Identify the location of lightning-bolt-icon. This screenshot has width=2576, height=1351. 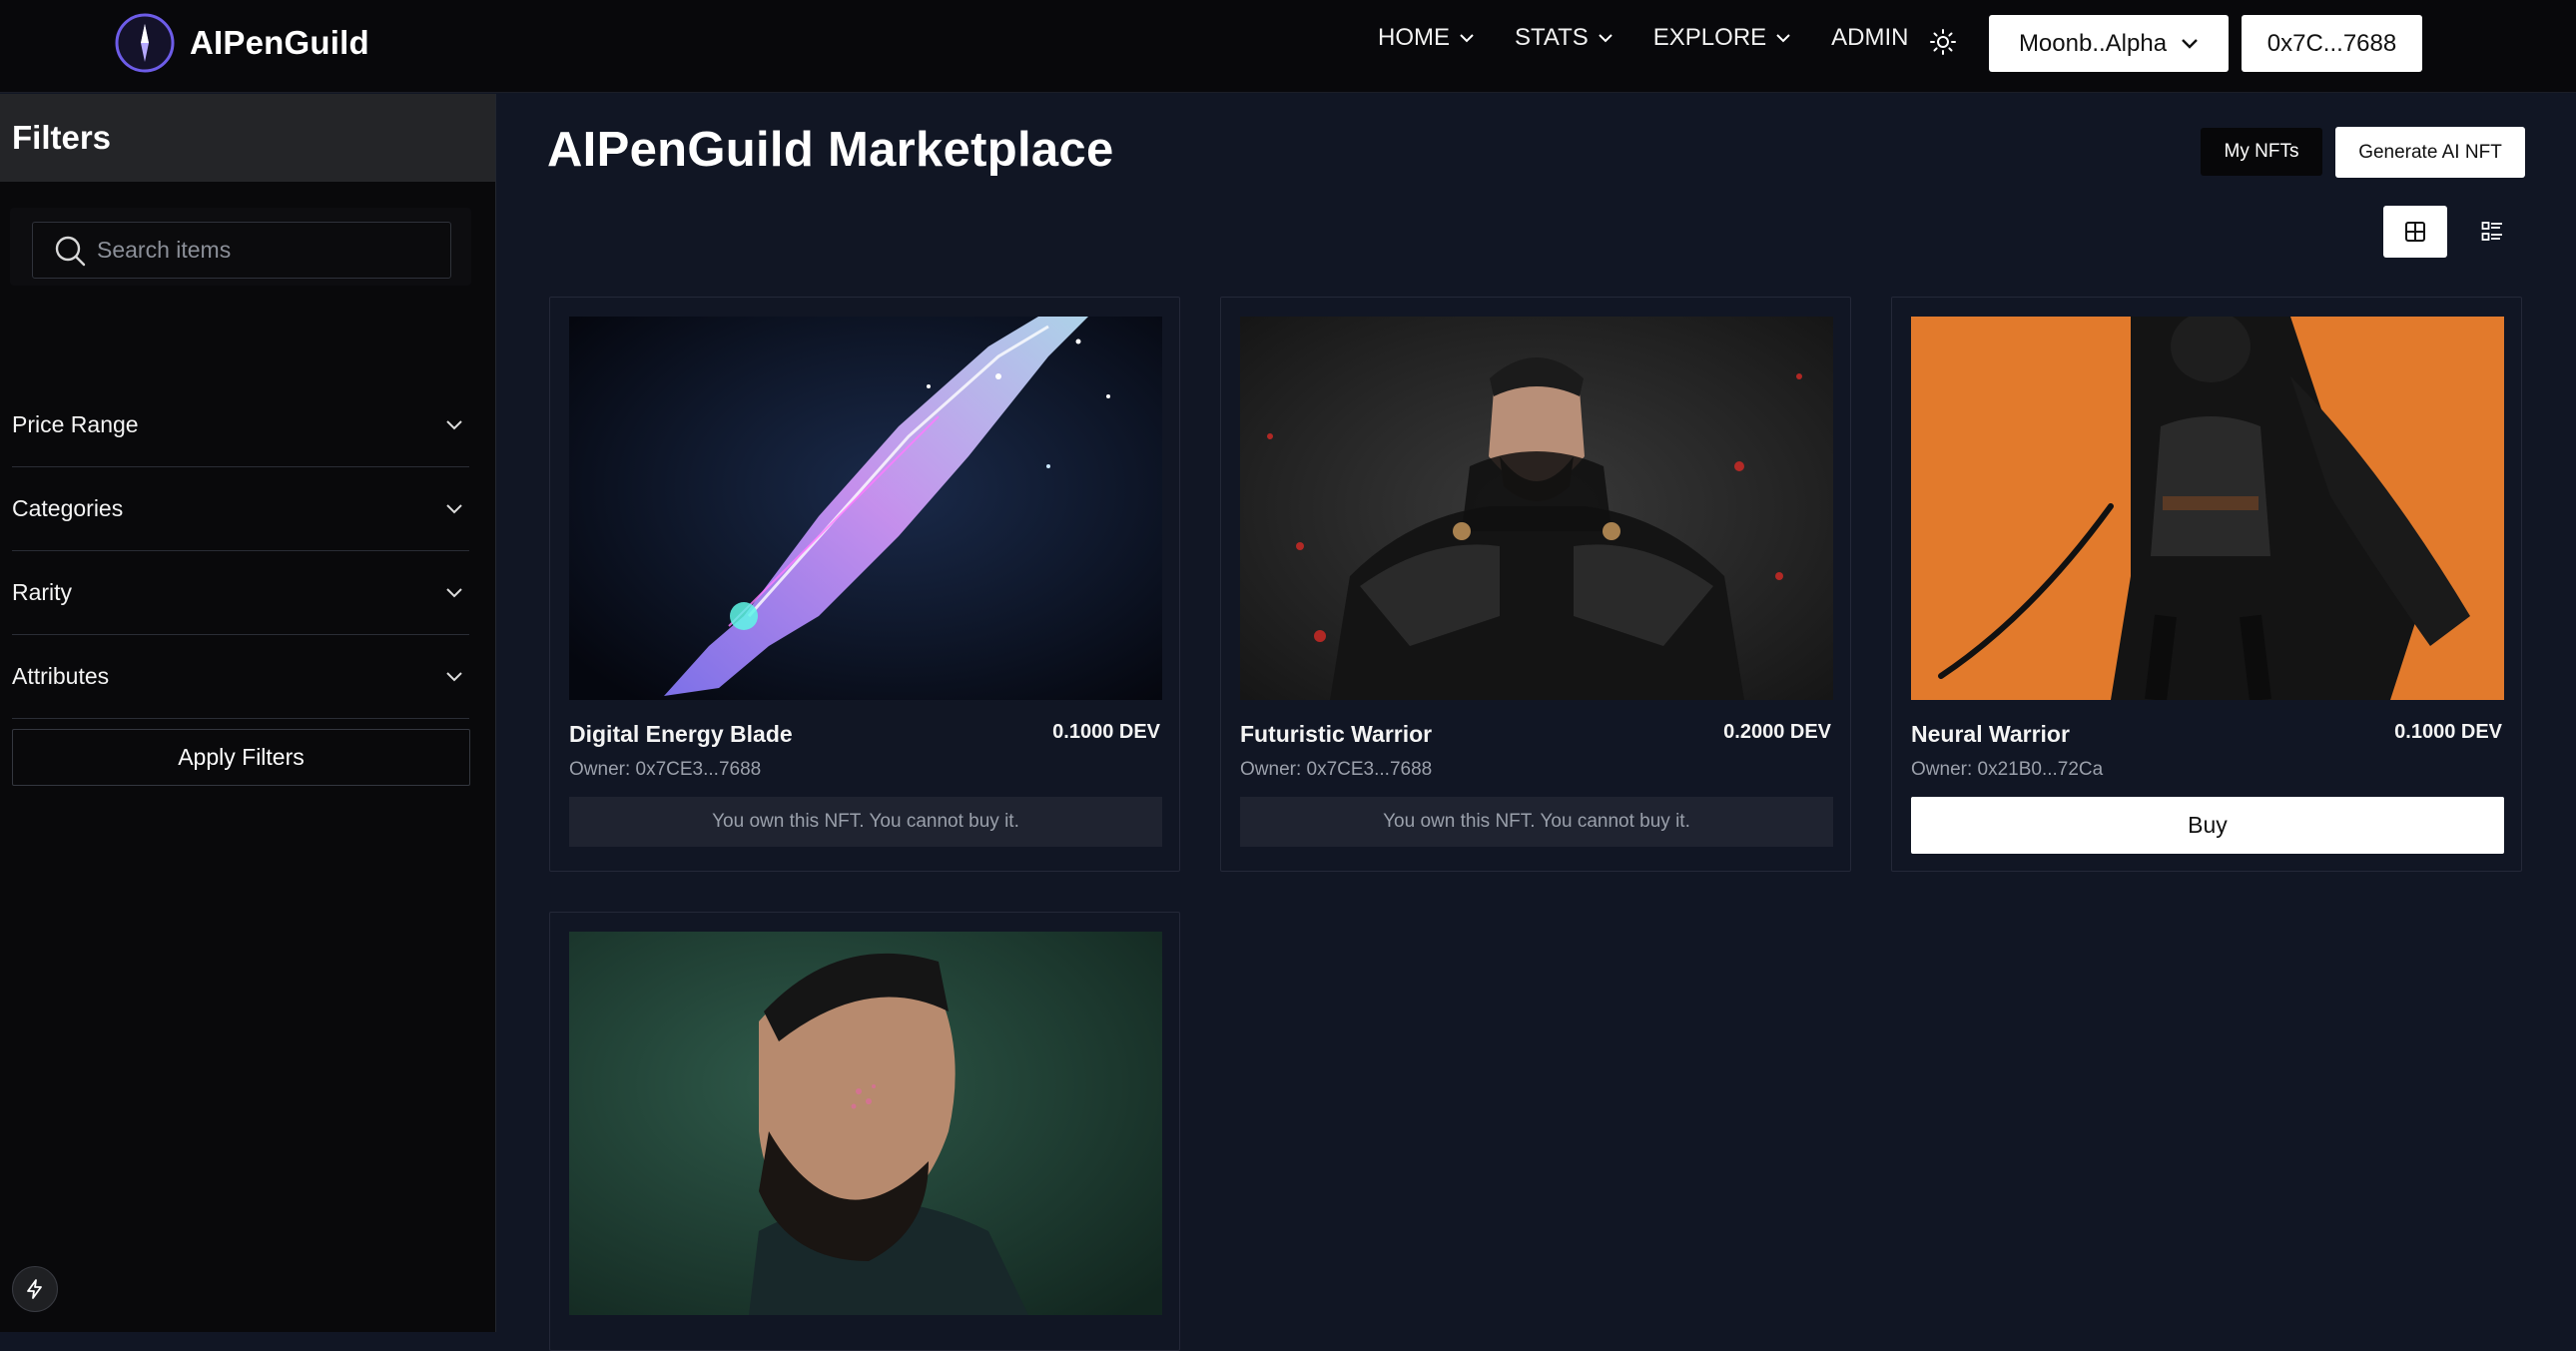
(34, 1289).